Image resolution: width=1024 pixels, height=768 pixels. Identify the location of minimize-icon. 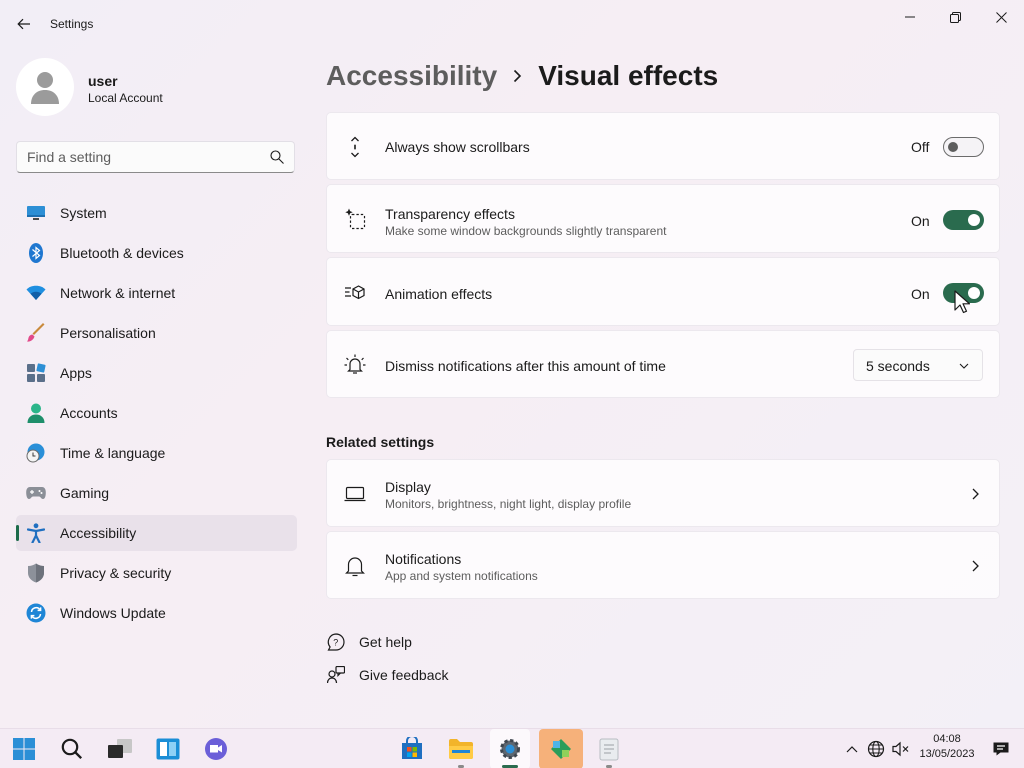
(910, 17).